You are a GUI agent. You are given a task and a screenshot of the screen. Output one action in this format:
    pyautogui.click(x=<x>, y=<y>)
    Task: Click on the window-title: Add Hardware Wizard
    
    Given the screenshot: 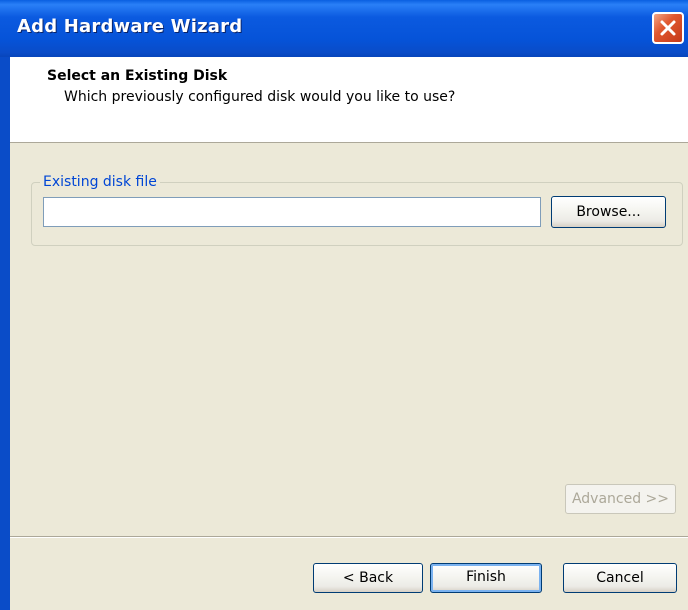 What is the action you would take?
    pyautogui.click(x=130, y=26)
    